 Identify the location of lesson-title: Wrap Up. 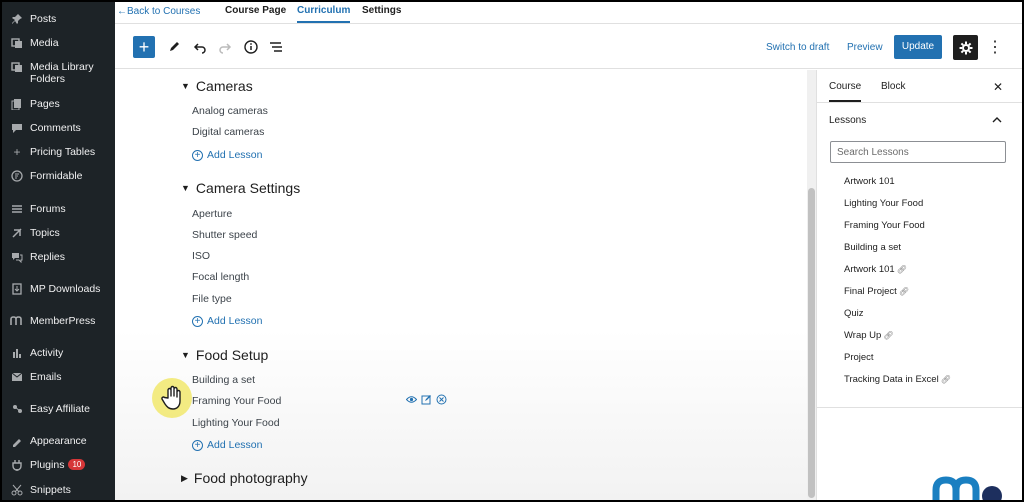
(863, 335).